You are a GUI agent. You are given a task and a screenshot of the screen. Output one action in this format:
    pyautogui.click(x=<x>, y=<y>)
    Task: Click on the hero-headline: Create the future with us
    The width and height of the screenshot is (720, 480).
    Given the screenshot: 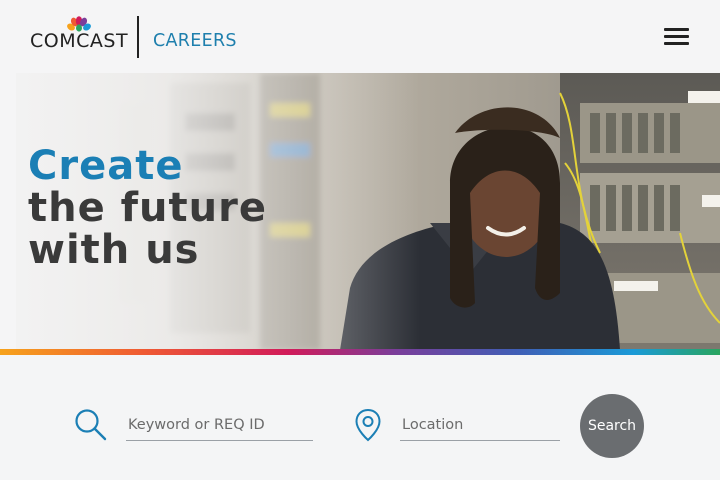 What is the action you would take?
    pyautogui.click(x=147, y=208)
    